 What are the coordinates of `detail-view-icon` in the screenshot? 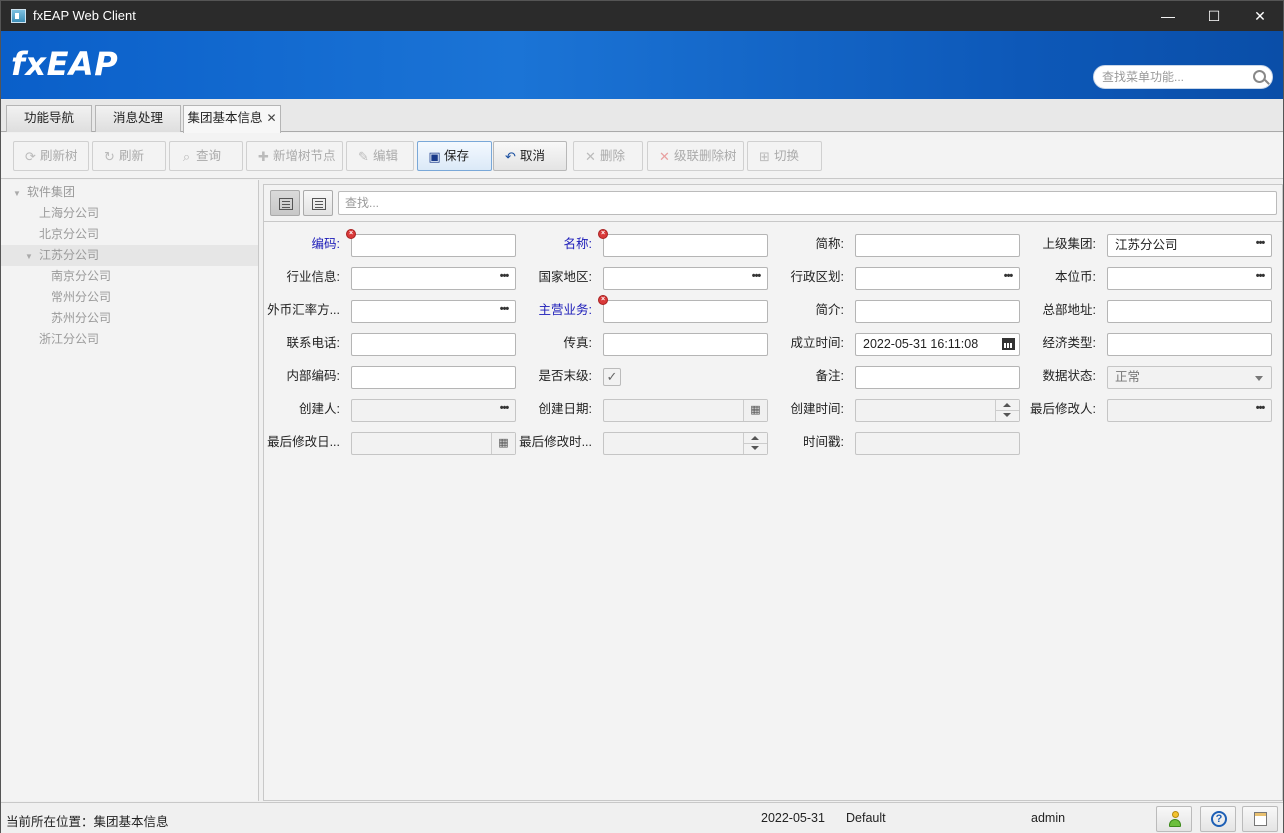 It's located at (319, 204).